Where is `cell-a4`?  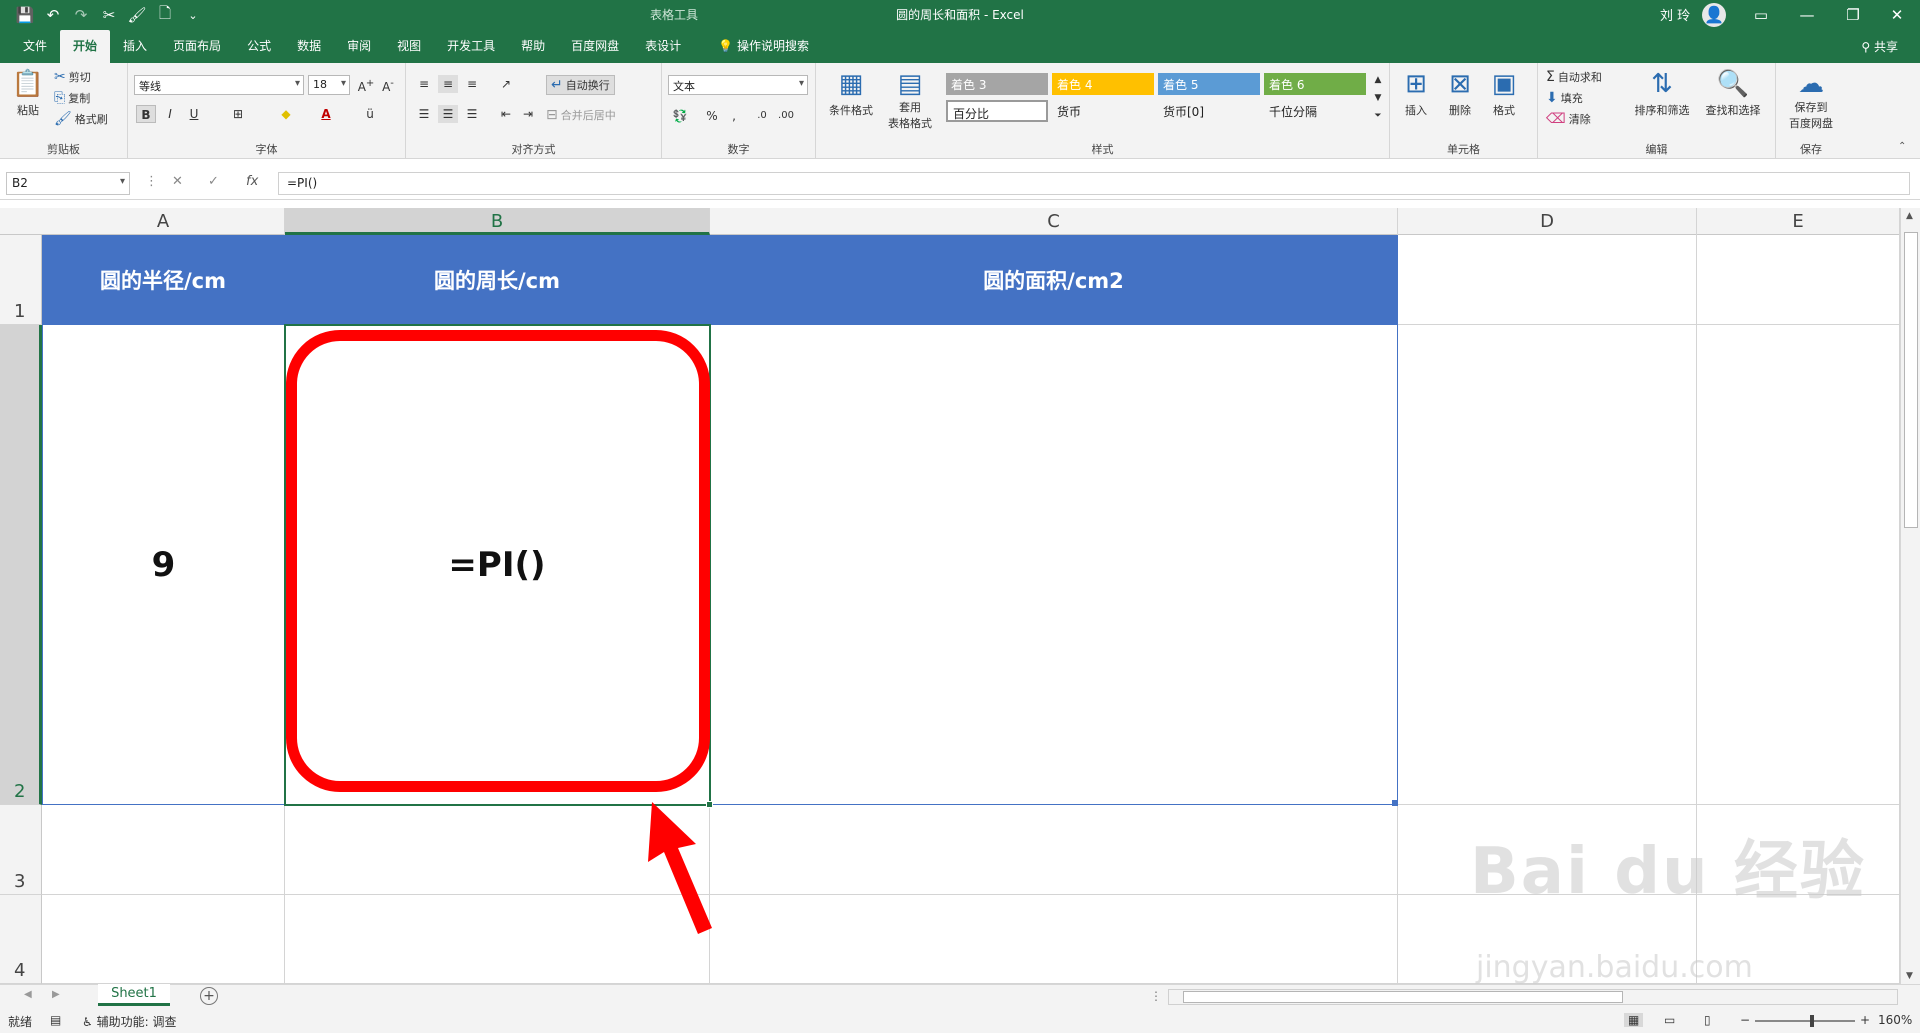 cell-a4 is located at coordinates (163, 939).